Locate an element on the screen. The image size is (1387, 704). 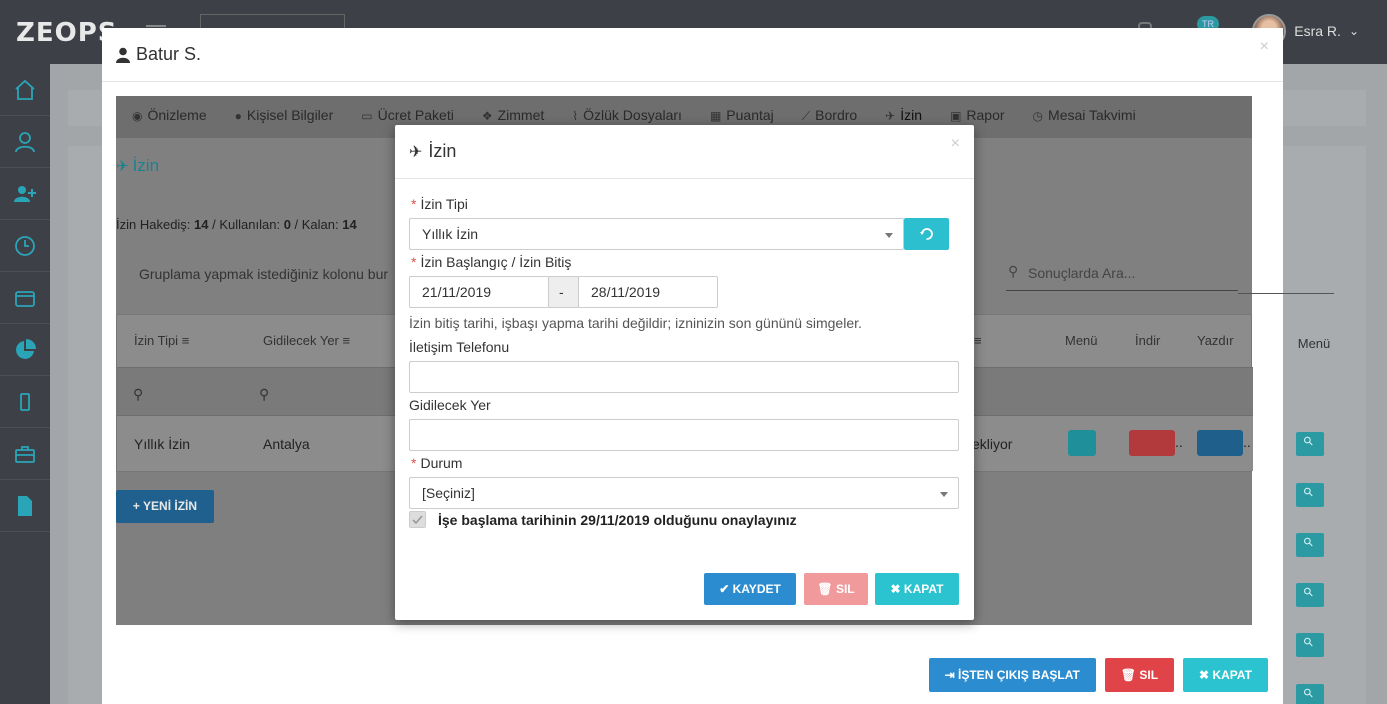
confirm-checkbox is located at coordinates (417, 519).